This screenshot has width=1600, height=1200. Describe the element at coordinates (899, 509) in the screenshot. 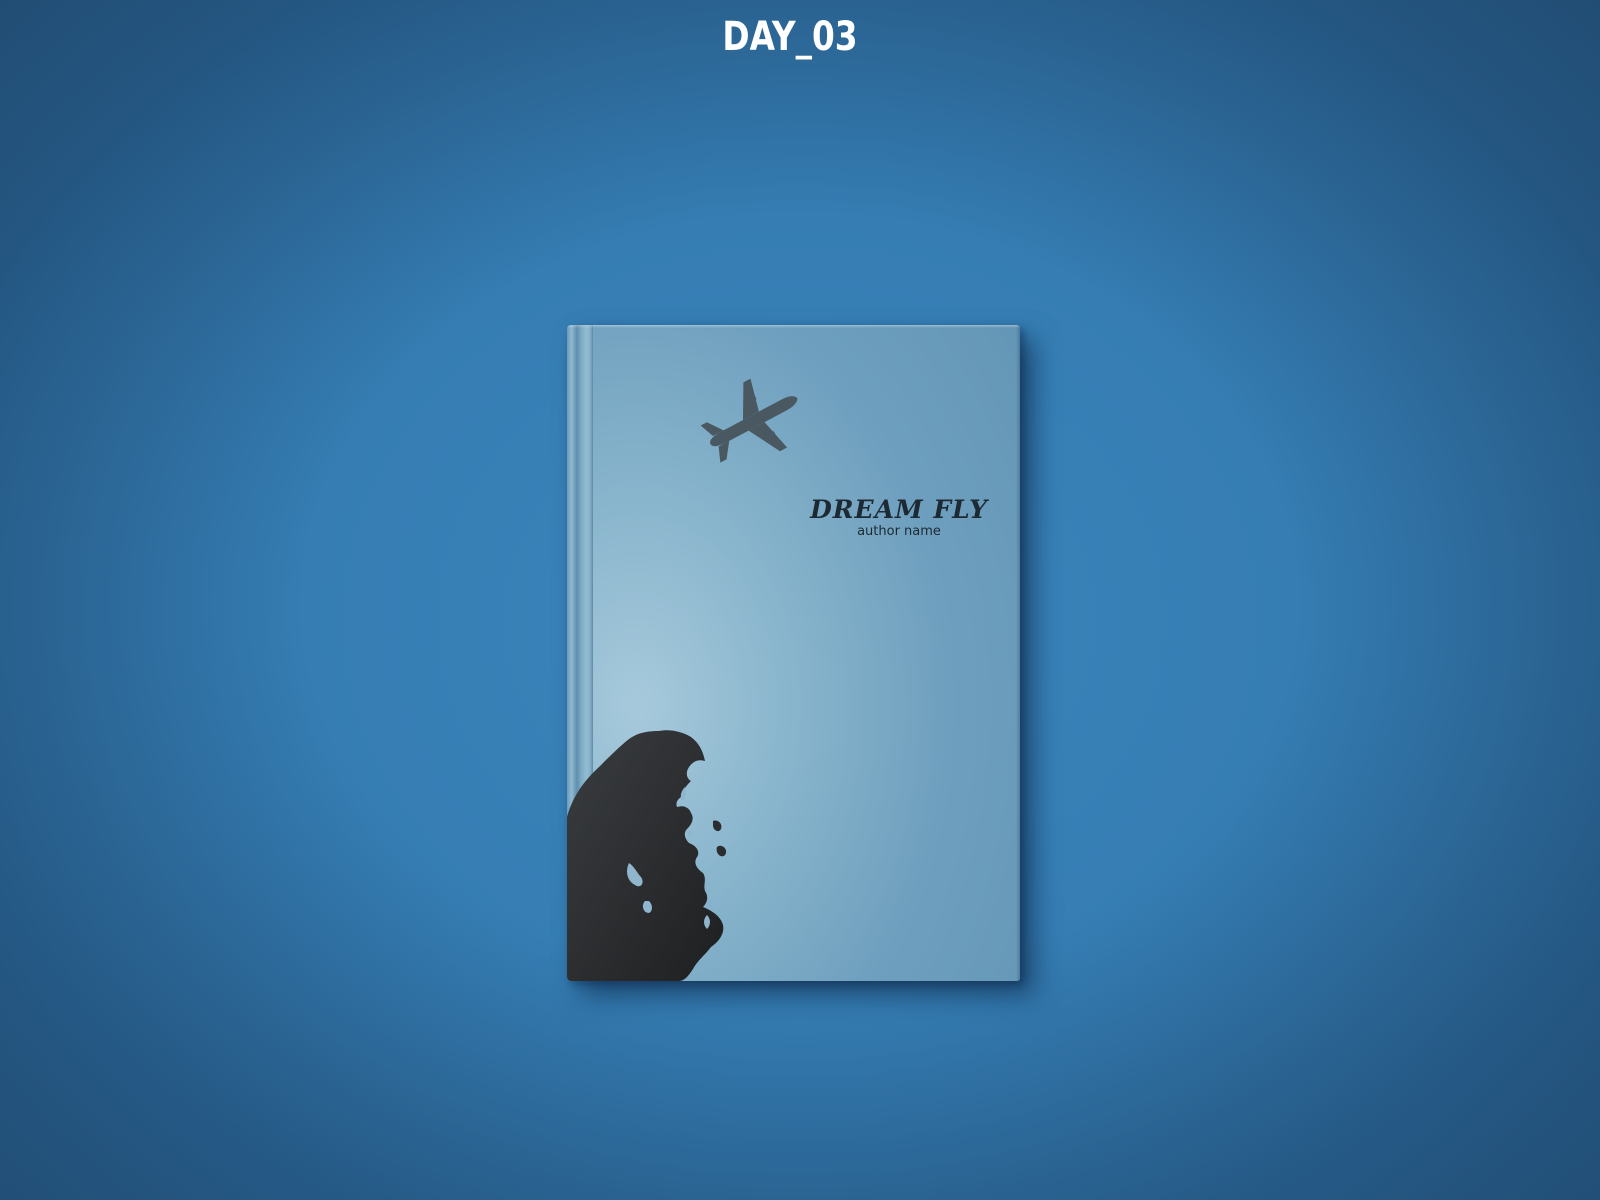

I see `book-title: DREAM FLY` at that location.